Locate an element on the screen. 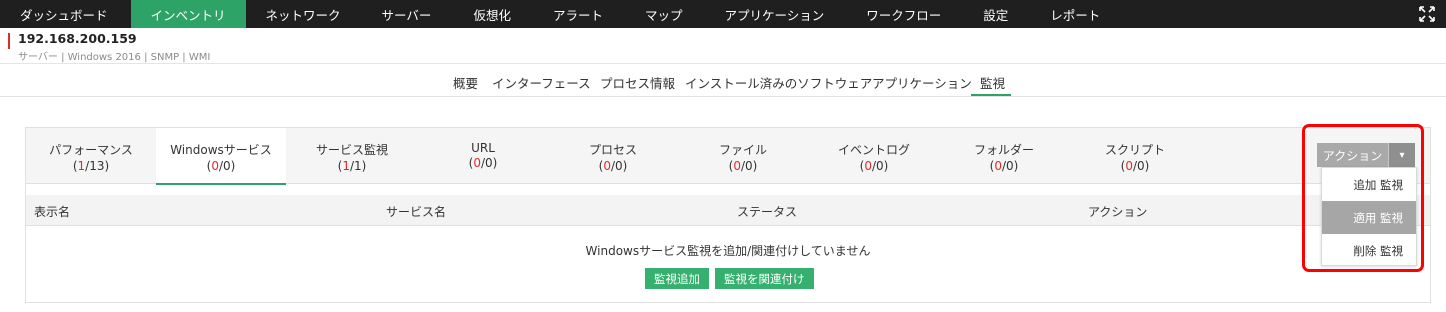  monitor-tab-label: ファイル is located at coordinates (742, 150).